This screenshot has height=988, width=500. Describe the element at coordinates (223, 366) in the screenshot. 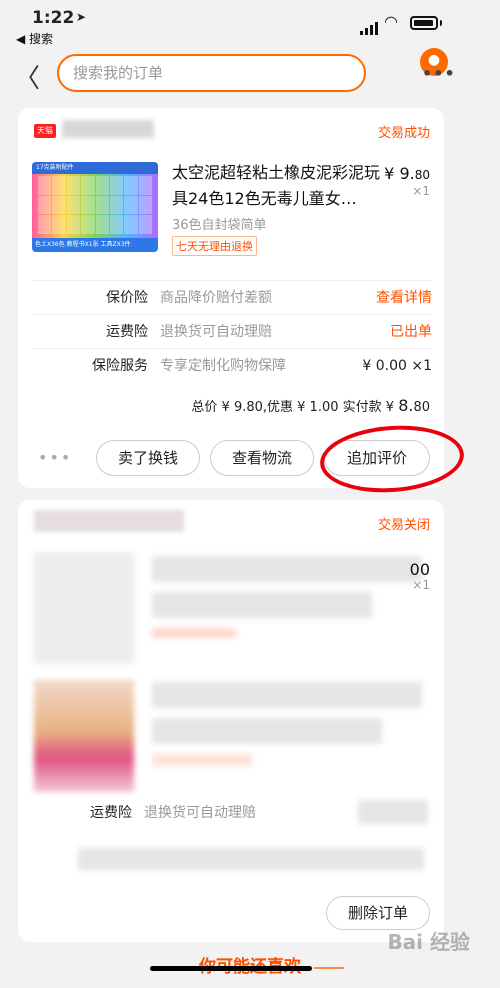

I see `insurance-desc: 专享定制化购物保障` at that location.